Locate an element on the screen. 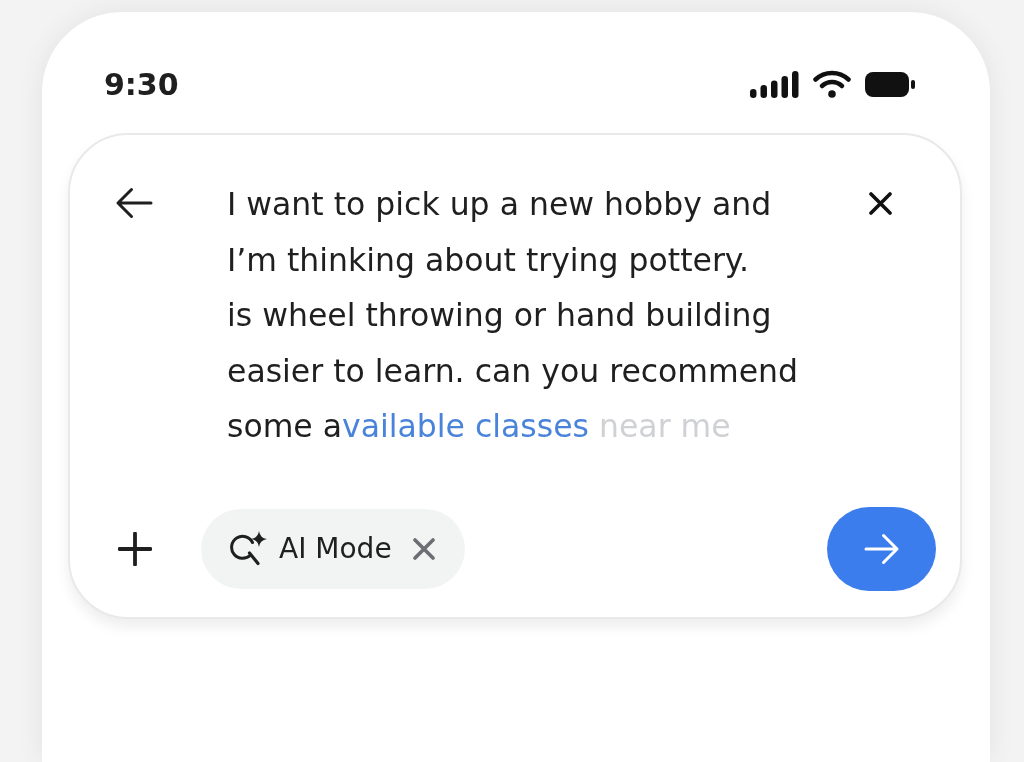  signal-icon is located at coordinates (774, 84).